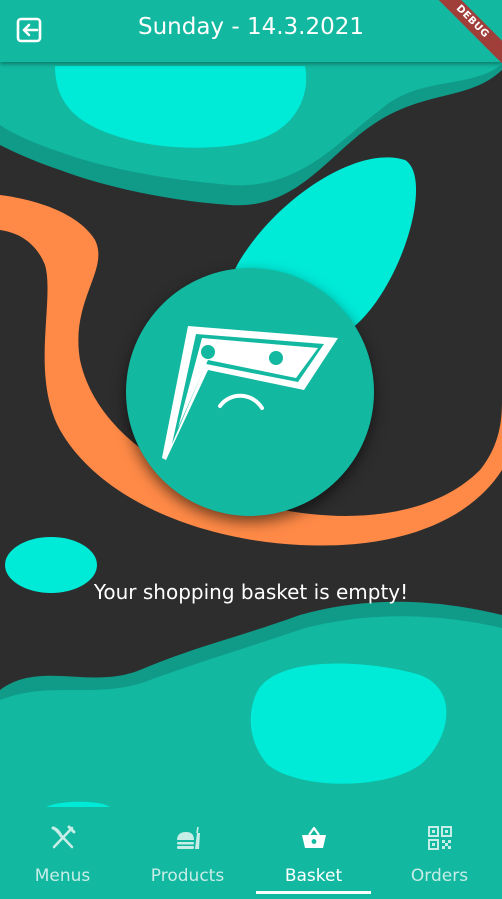 This screenshot has width=502, height=899. What do you see at coordinates (313, 856) in the screenshot?
I see `nav-basket: Basket` at bounding box center [313, 856].